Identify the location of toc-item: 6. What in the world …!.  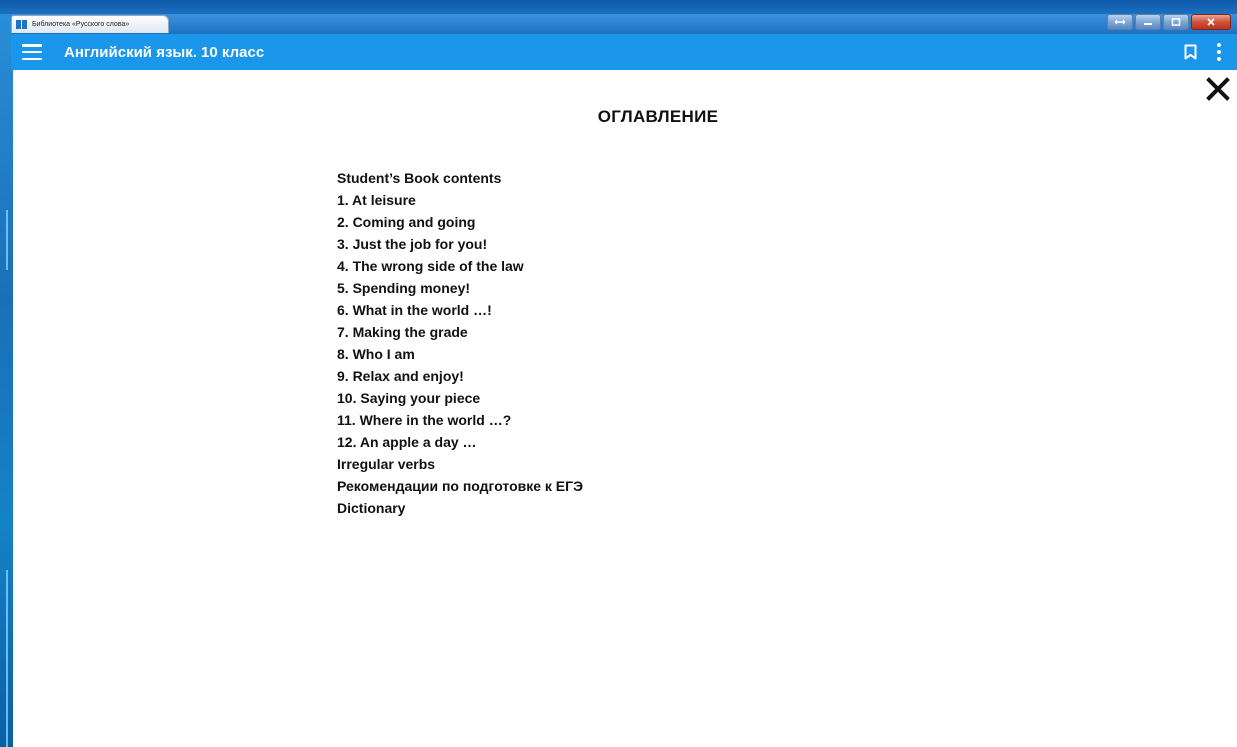
(460, 310).